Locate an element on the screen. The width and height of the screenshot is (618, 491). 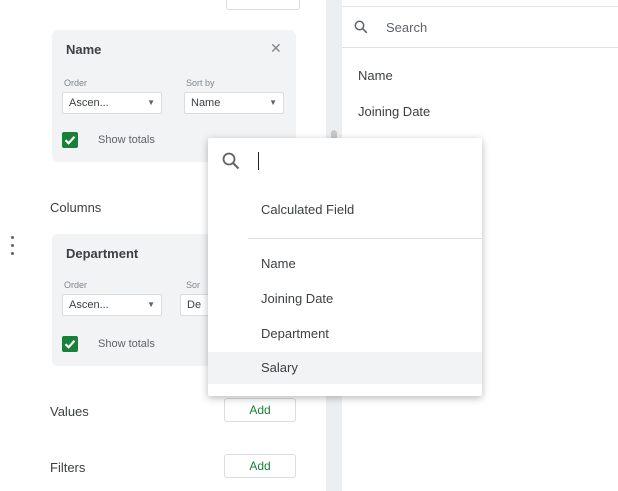
card-title: Department is located at coordinates (102, 253).